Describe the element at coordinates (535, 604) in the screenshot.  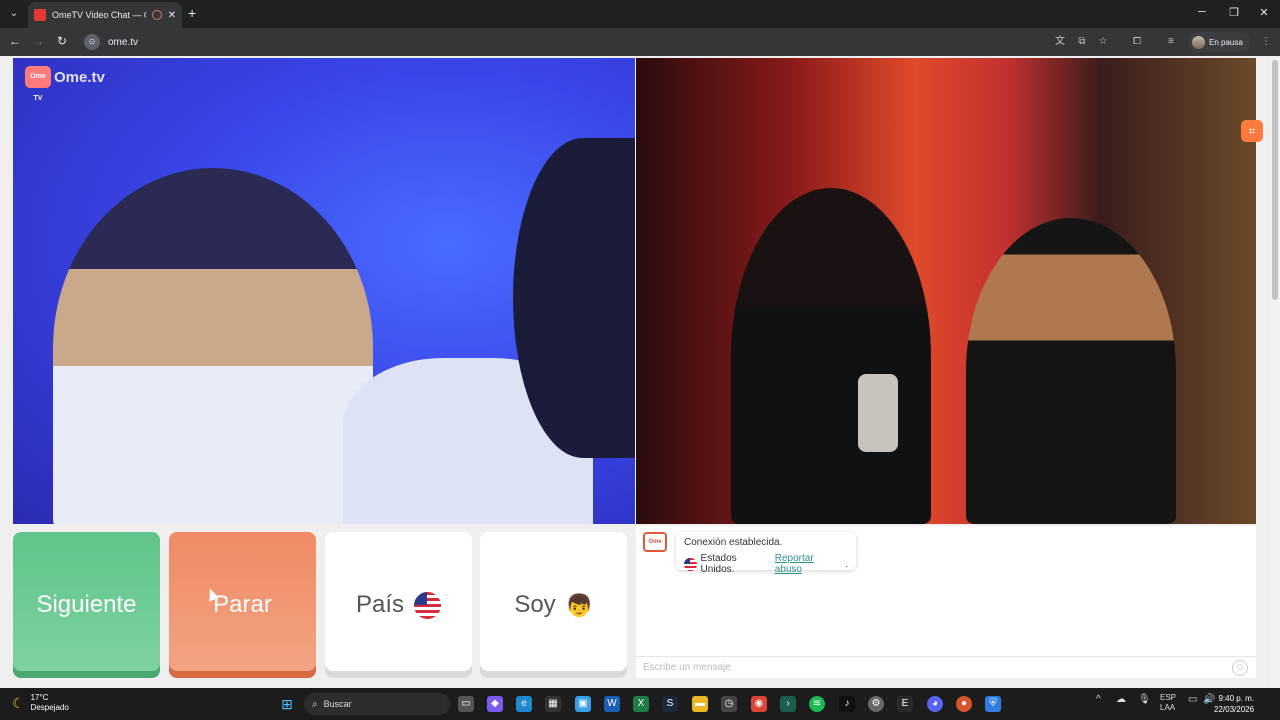
I see `gender-label: Soy` at that location.